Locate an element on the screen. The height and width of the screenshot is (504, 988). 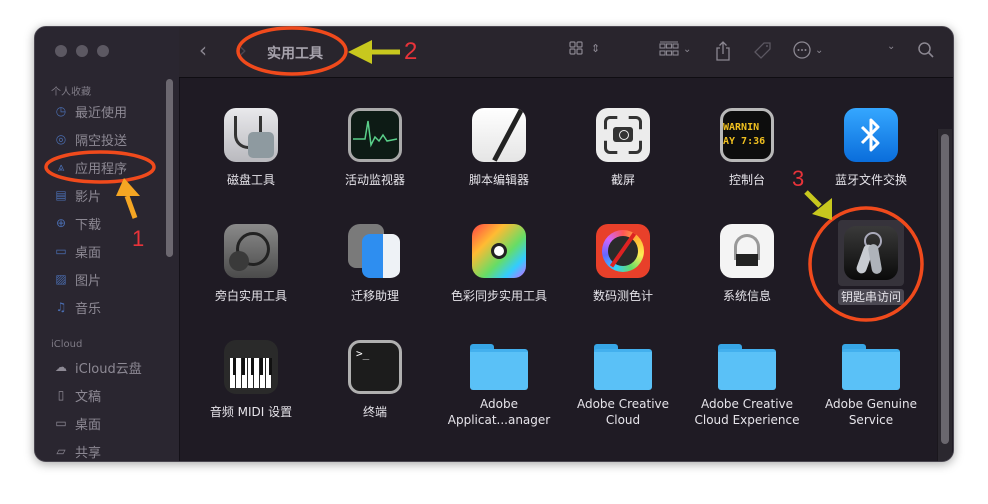
back-button: ‹ is located at coordinates (203, 50).